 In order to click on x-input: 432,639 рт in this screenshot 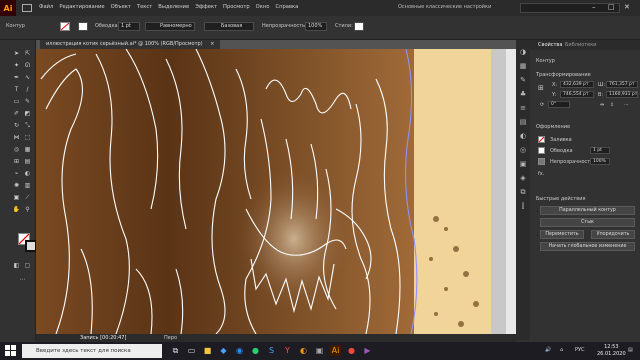, I will do `click(577, 84)`.